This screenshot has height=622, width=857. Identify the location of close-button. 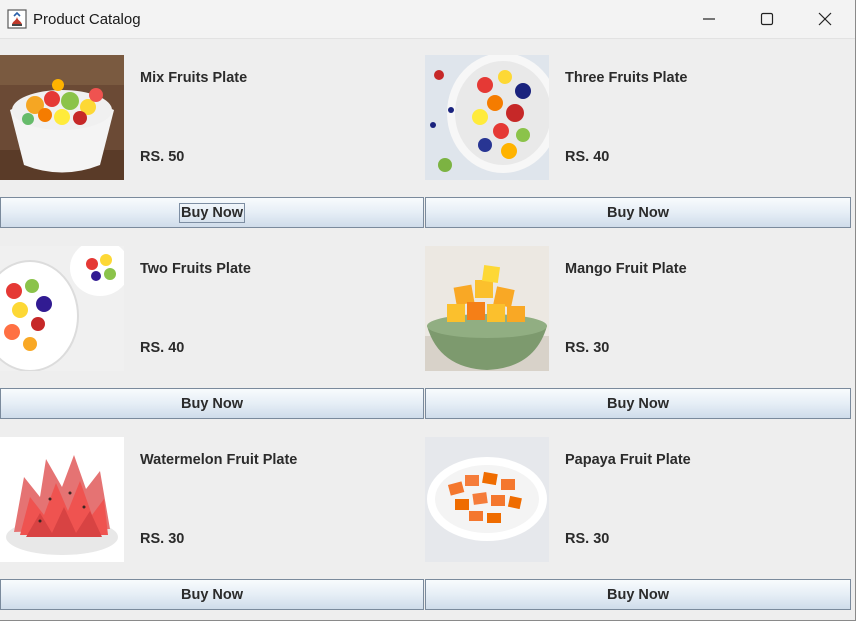
(826, 19).